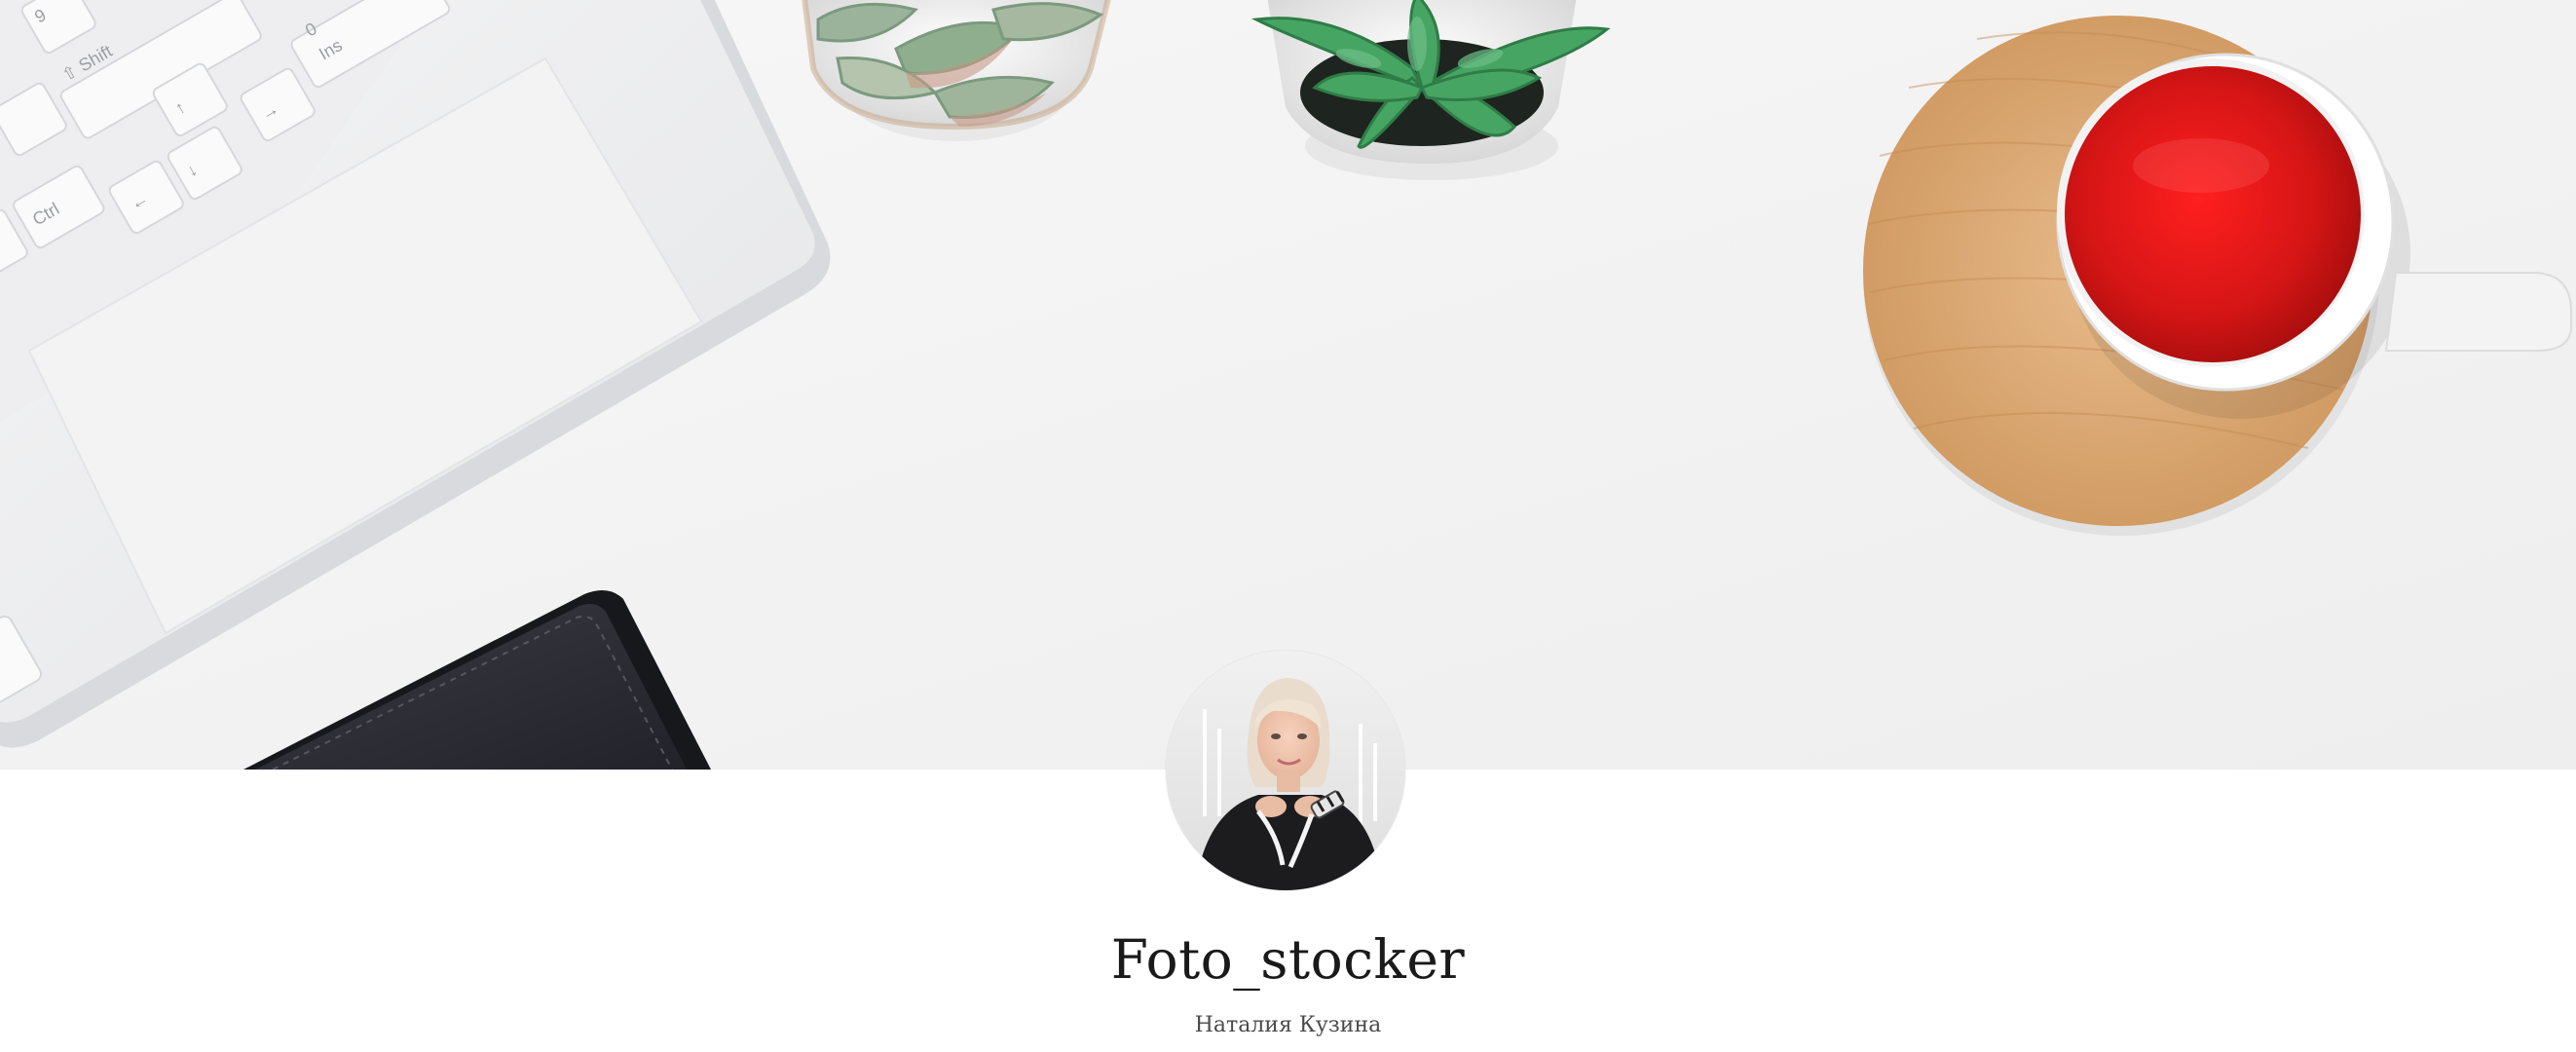 The width and height of the screenshot is (2576, 1052). I want to click on profile-subtitle: Наталия Кузина, so click(1288, 1025).